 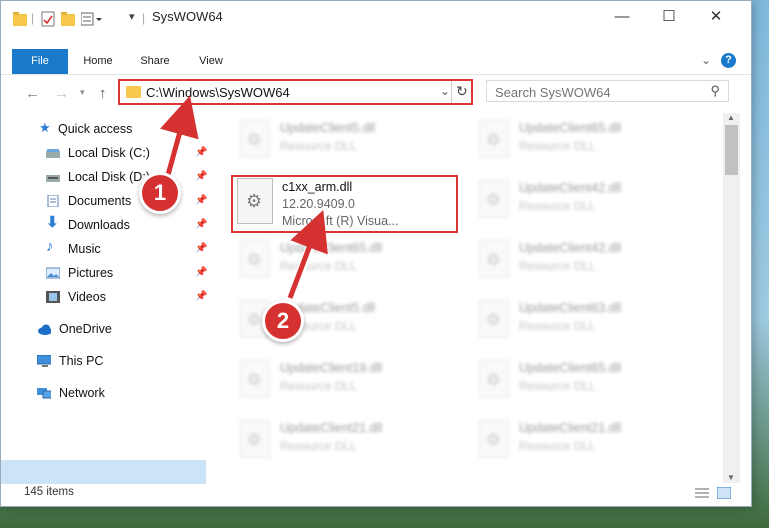 I want to click on step-1-badge: 1, so click(x=160, y=193).